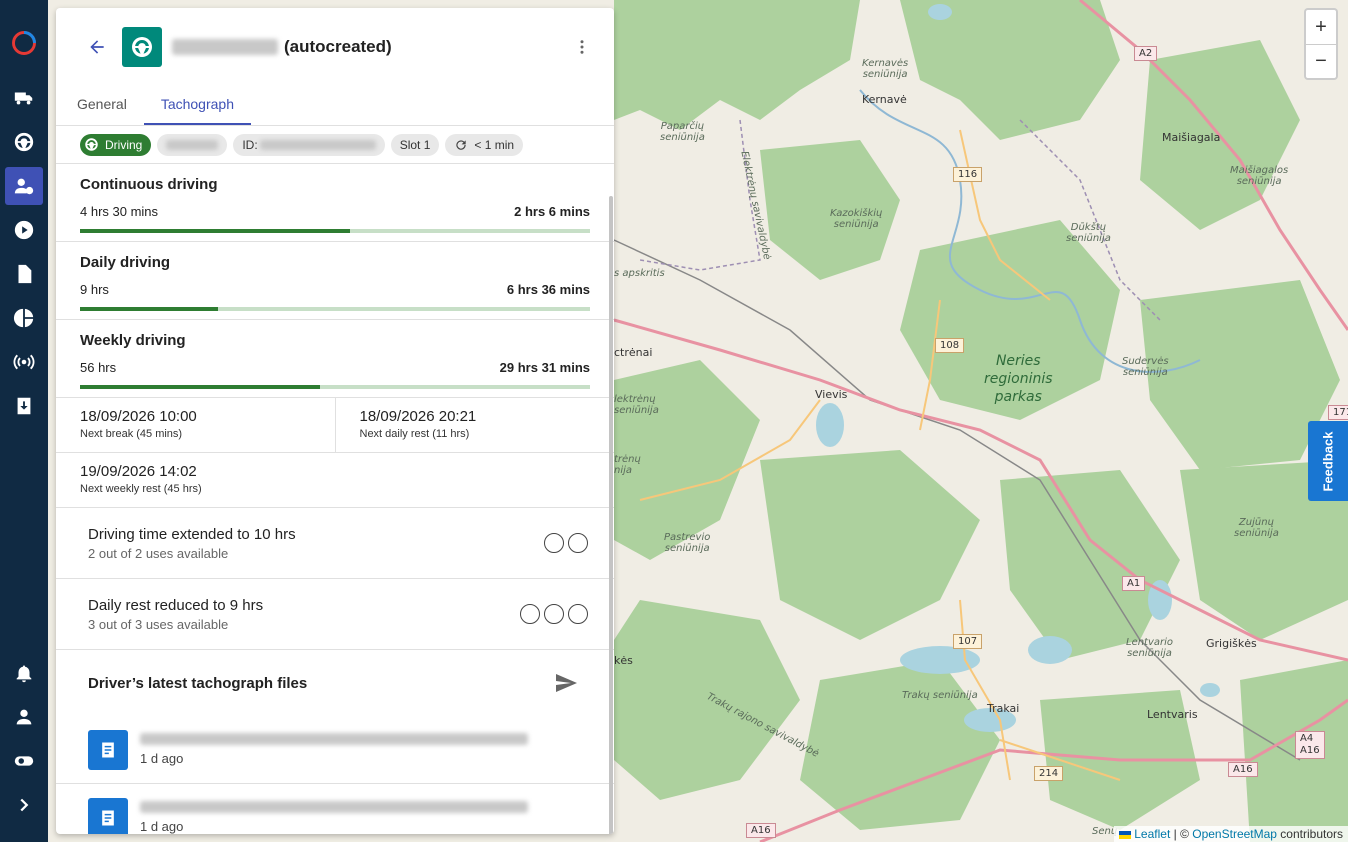  What do you see at coordinates (24, 230) in the screenshot?
I see `play-icon` at bounding box center [24, 230].